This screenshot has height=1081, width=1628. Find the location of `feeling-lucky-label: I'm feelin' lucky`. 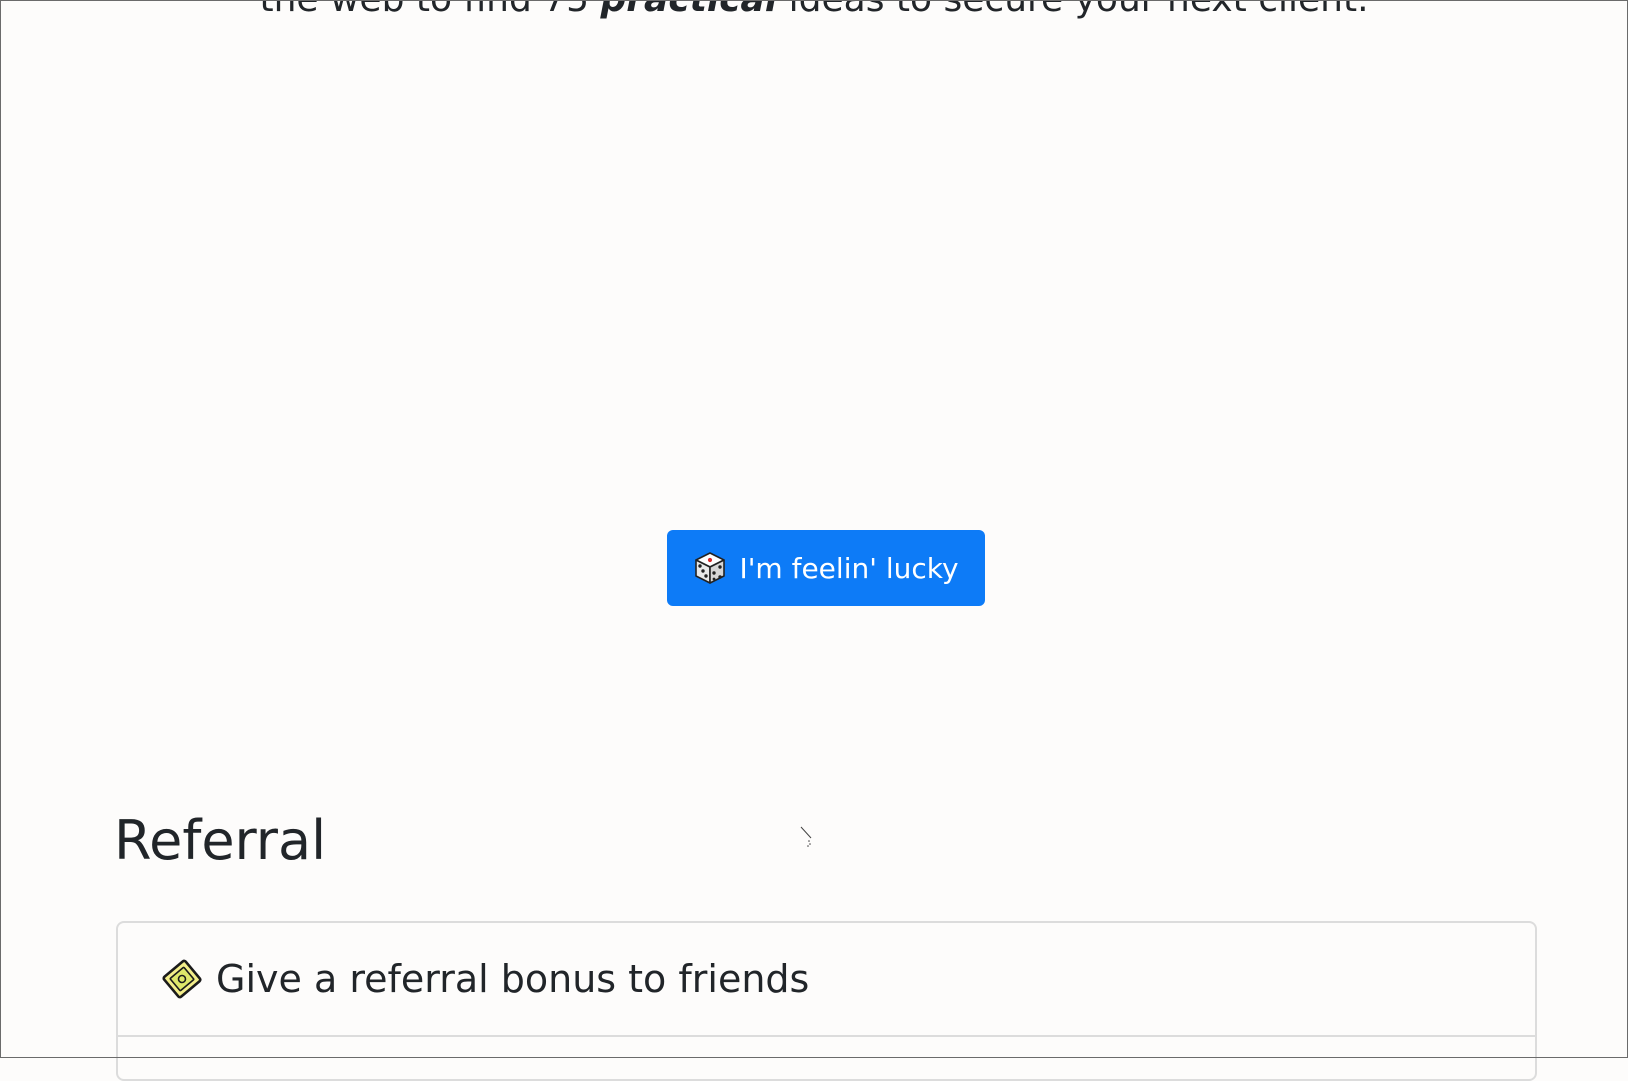

feeling-lucky-label: I'm feelin' lucky is located at coordinates (849, 568).